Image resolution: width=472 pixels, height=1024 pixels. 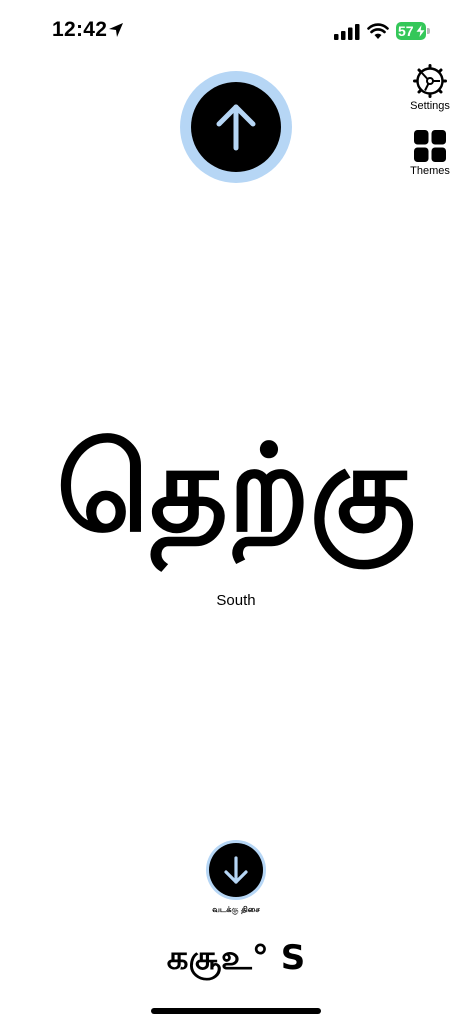 I want to click on north-arrow-ring, so click(x=236, y=870).